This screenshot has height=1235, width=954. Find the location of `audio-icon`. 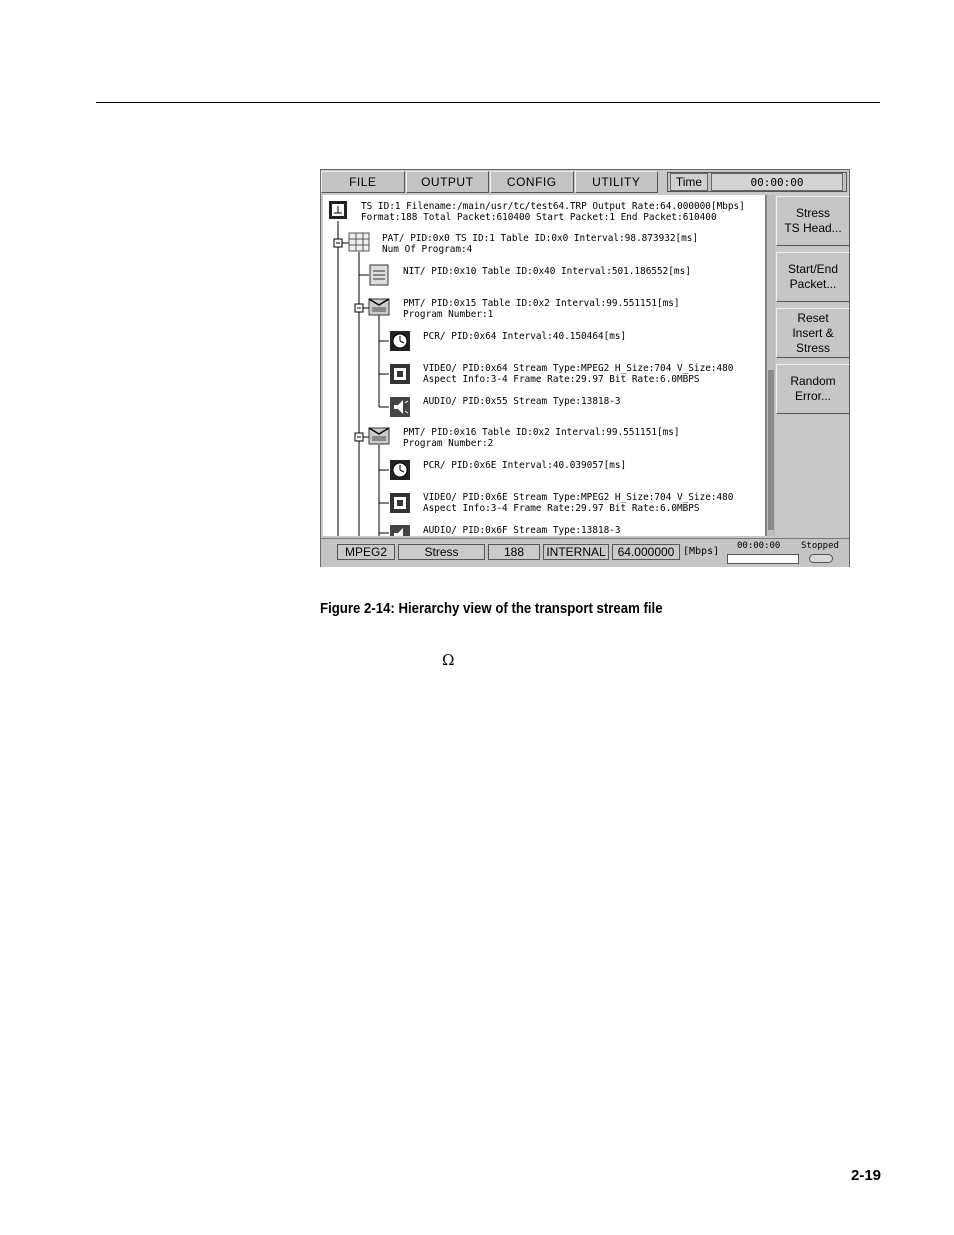

audio-icon is located at coordinates (400, 407).